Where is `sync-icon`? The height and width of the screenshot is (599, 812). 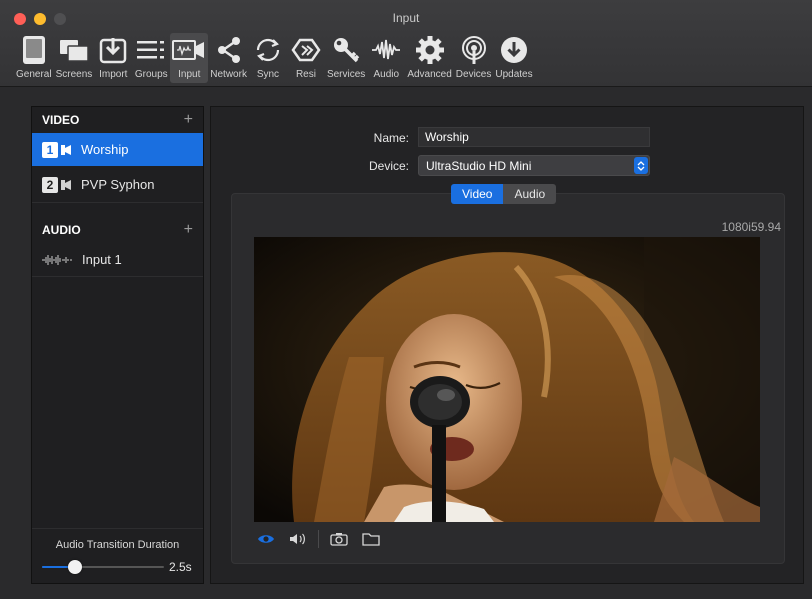
sync-icon is located at coordinates (268, 50).